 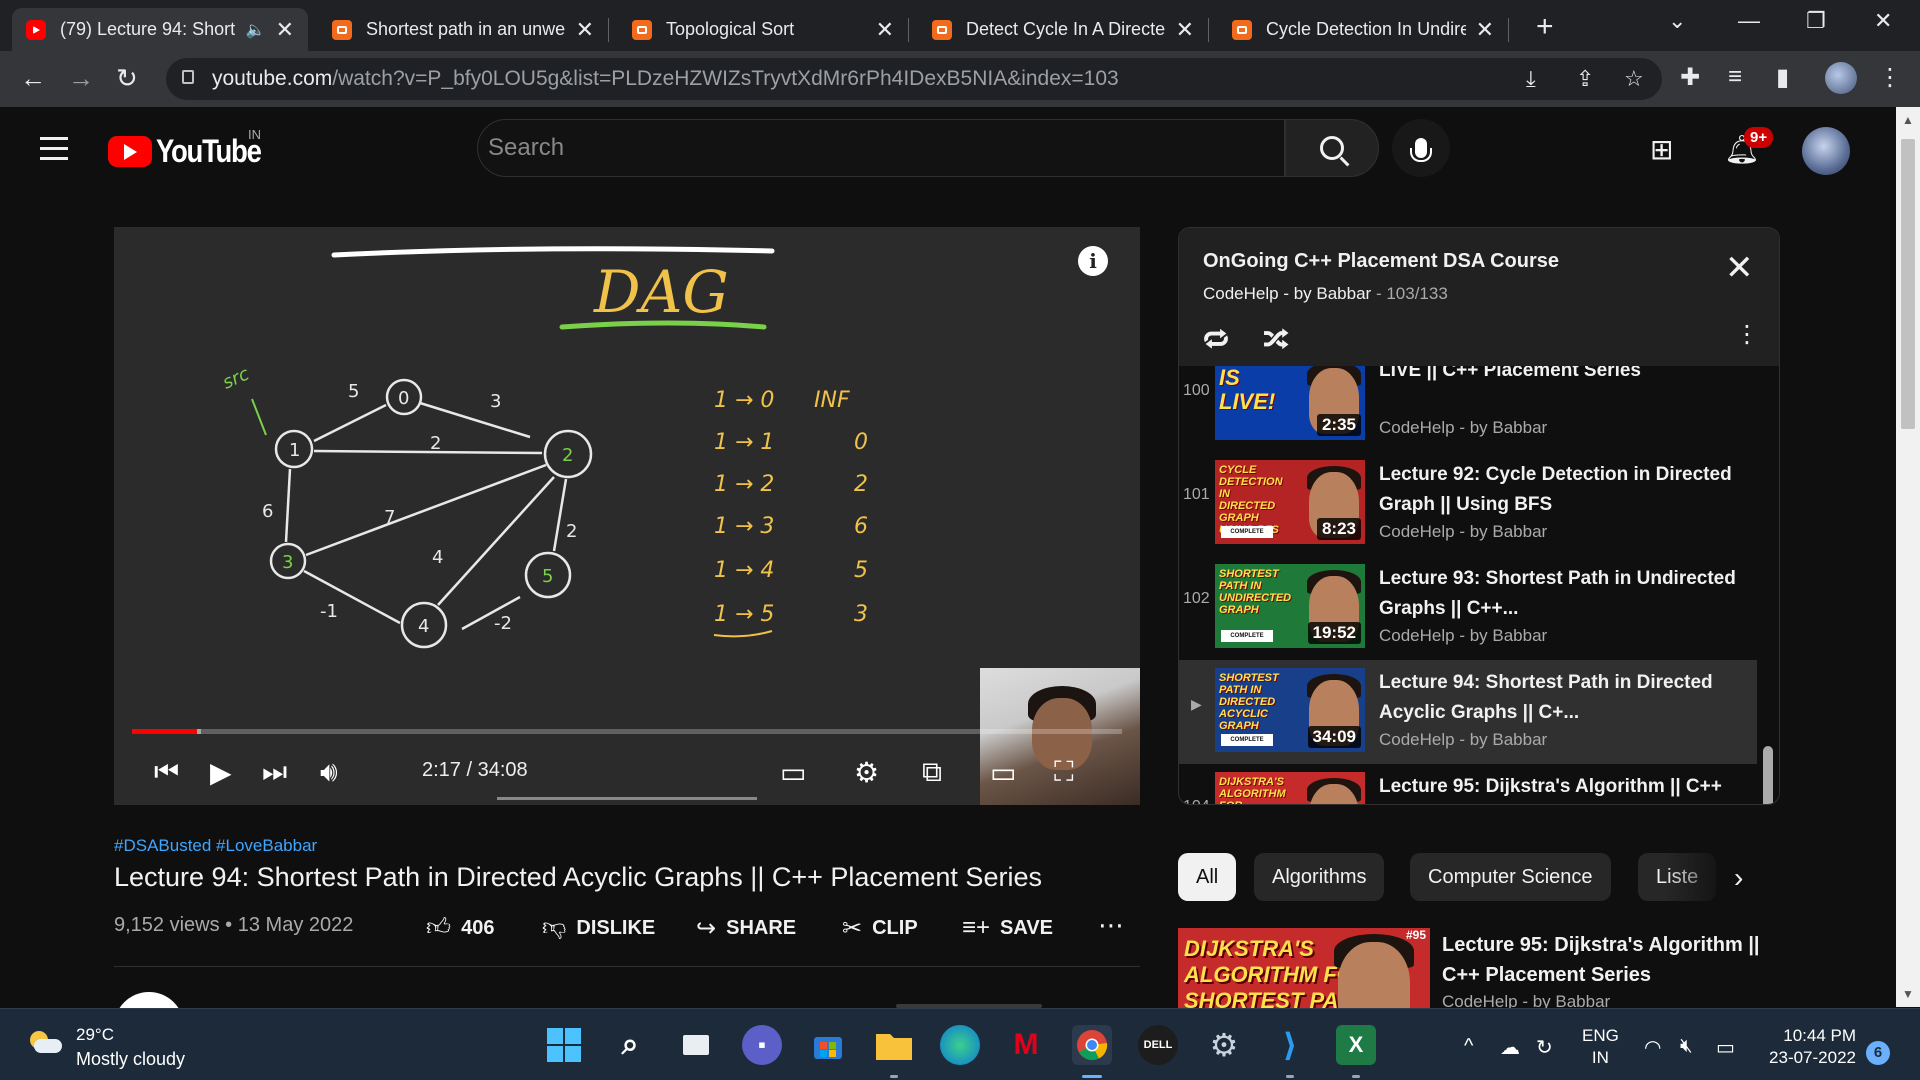 I want to click on system-clock: 10:44 PM 23-07-2022, so click(x=1808, y=1047).